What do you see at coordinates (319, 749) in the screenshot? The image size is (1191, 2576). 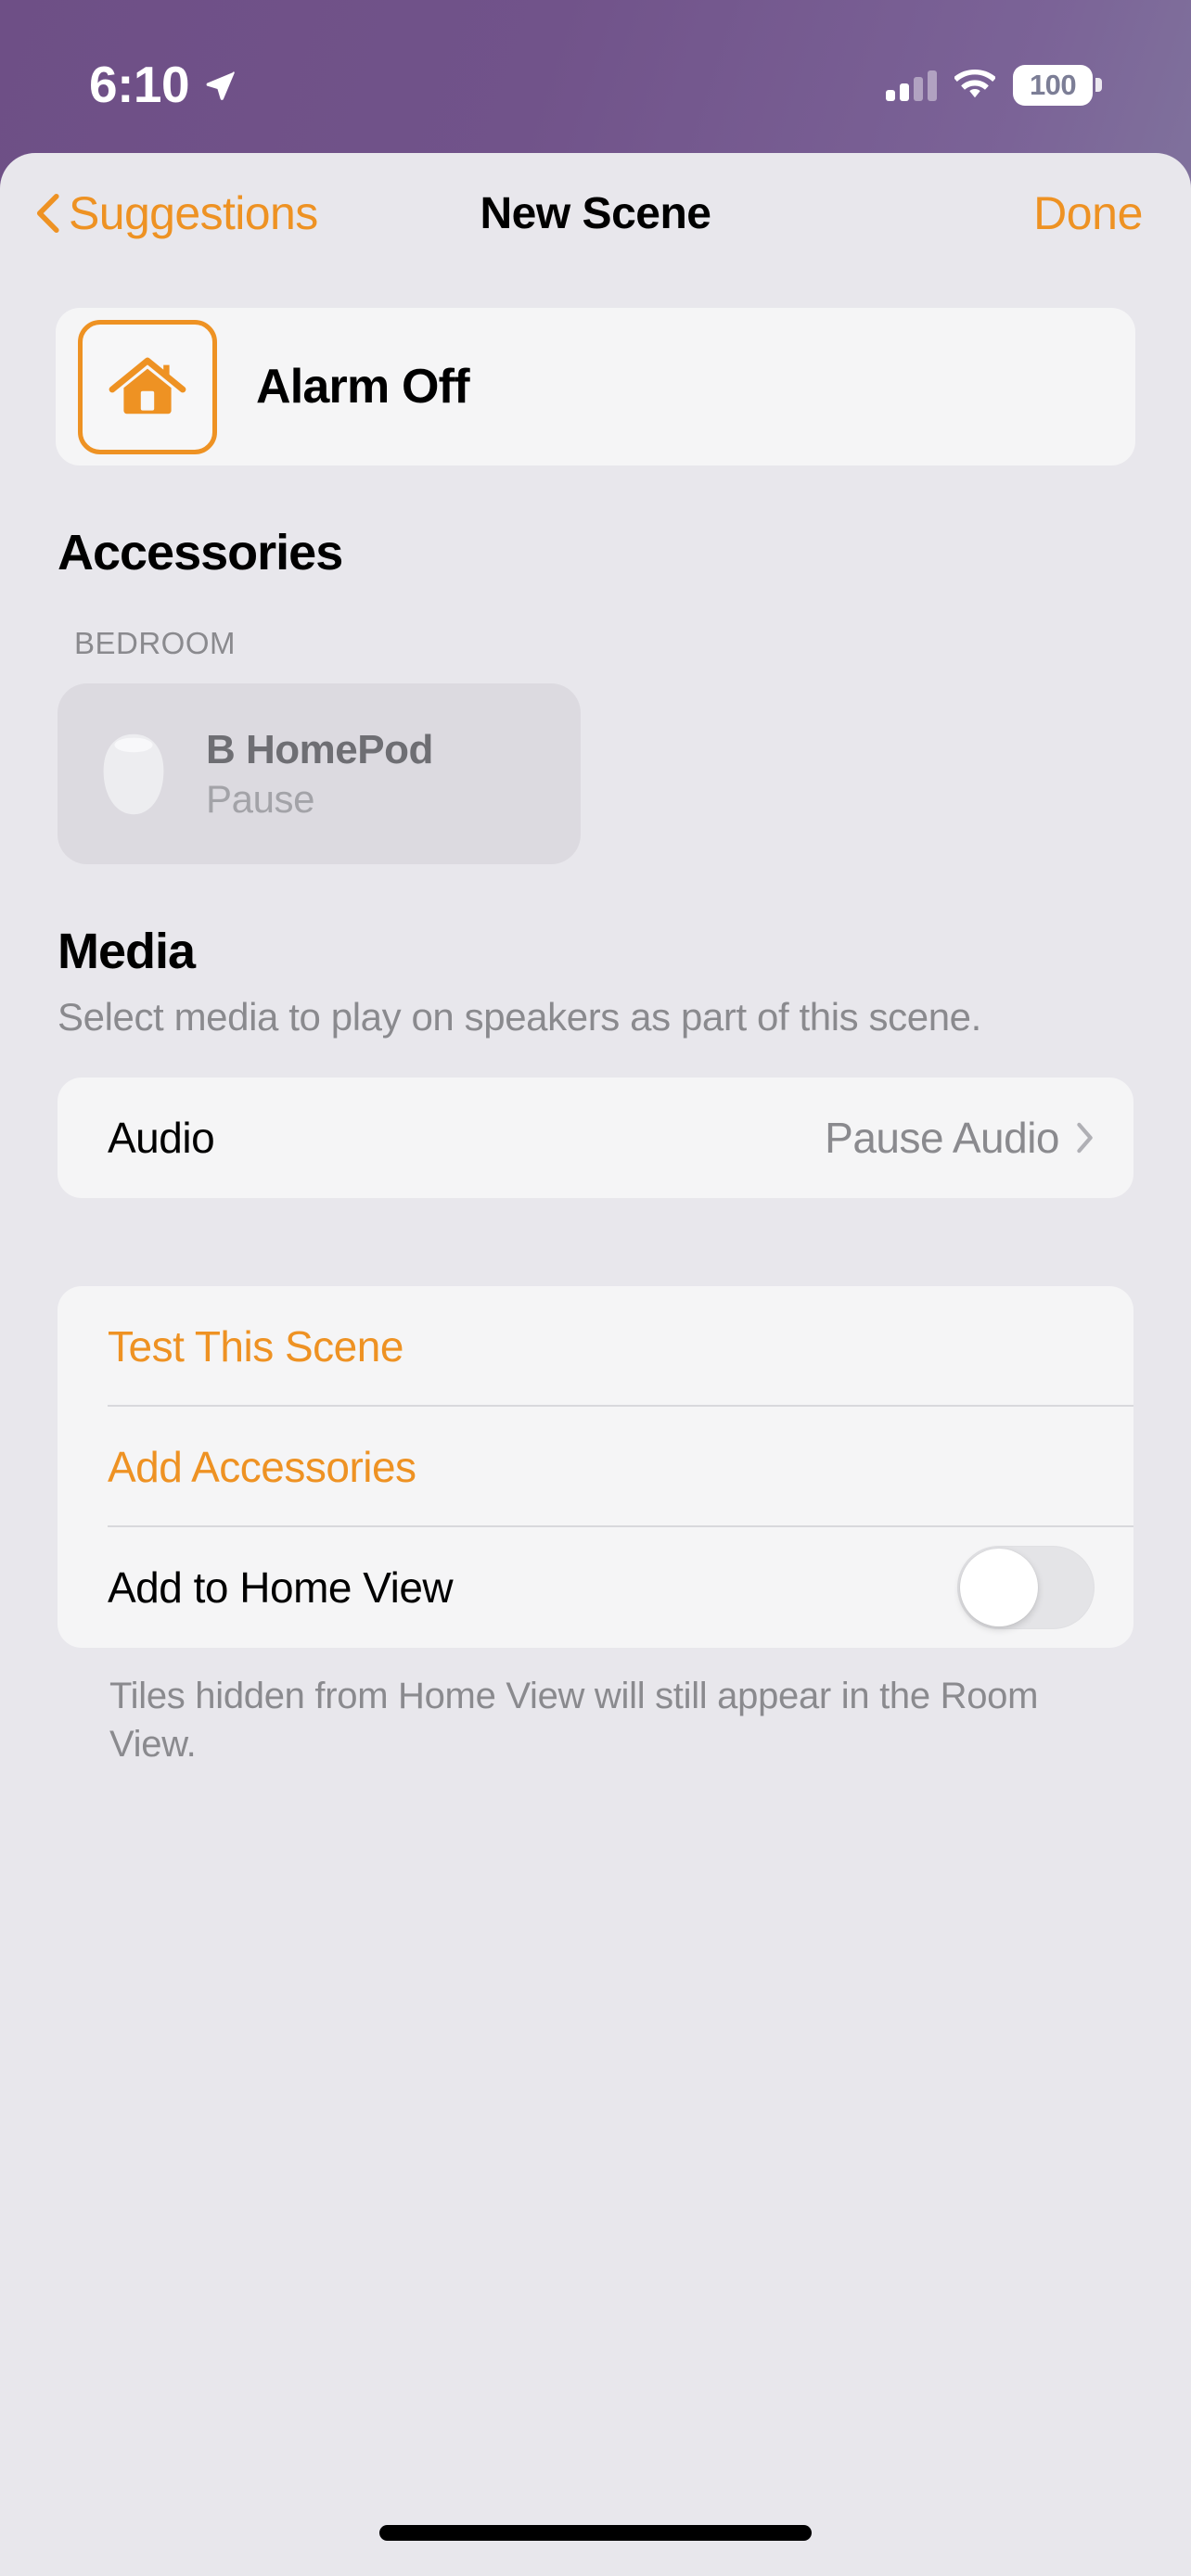 I see `accessory-name-label: B HomePod` at bounding box center [319, 749].